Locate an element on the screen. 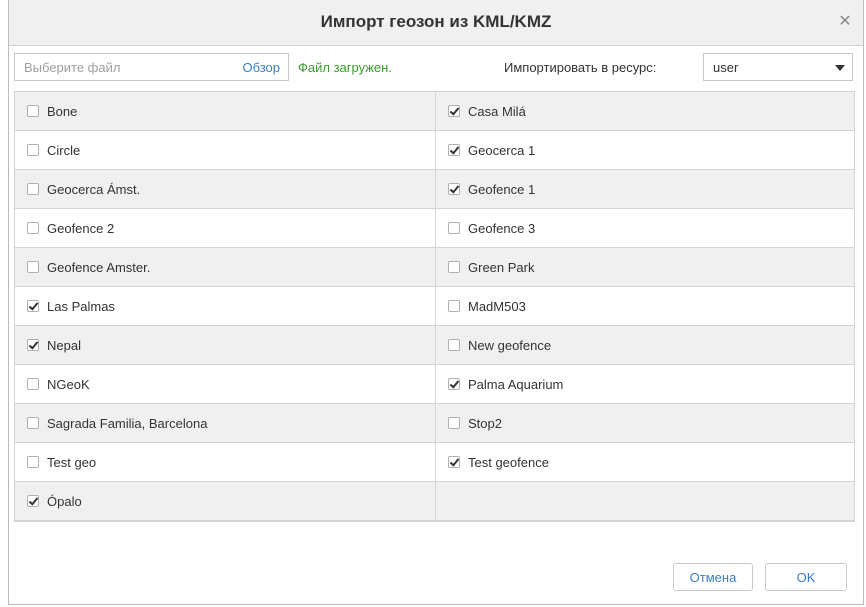 This screenshot has width=866, height=607. geofence-label: Geofence 2 is located at coordinates (81, 228).